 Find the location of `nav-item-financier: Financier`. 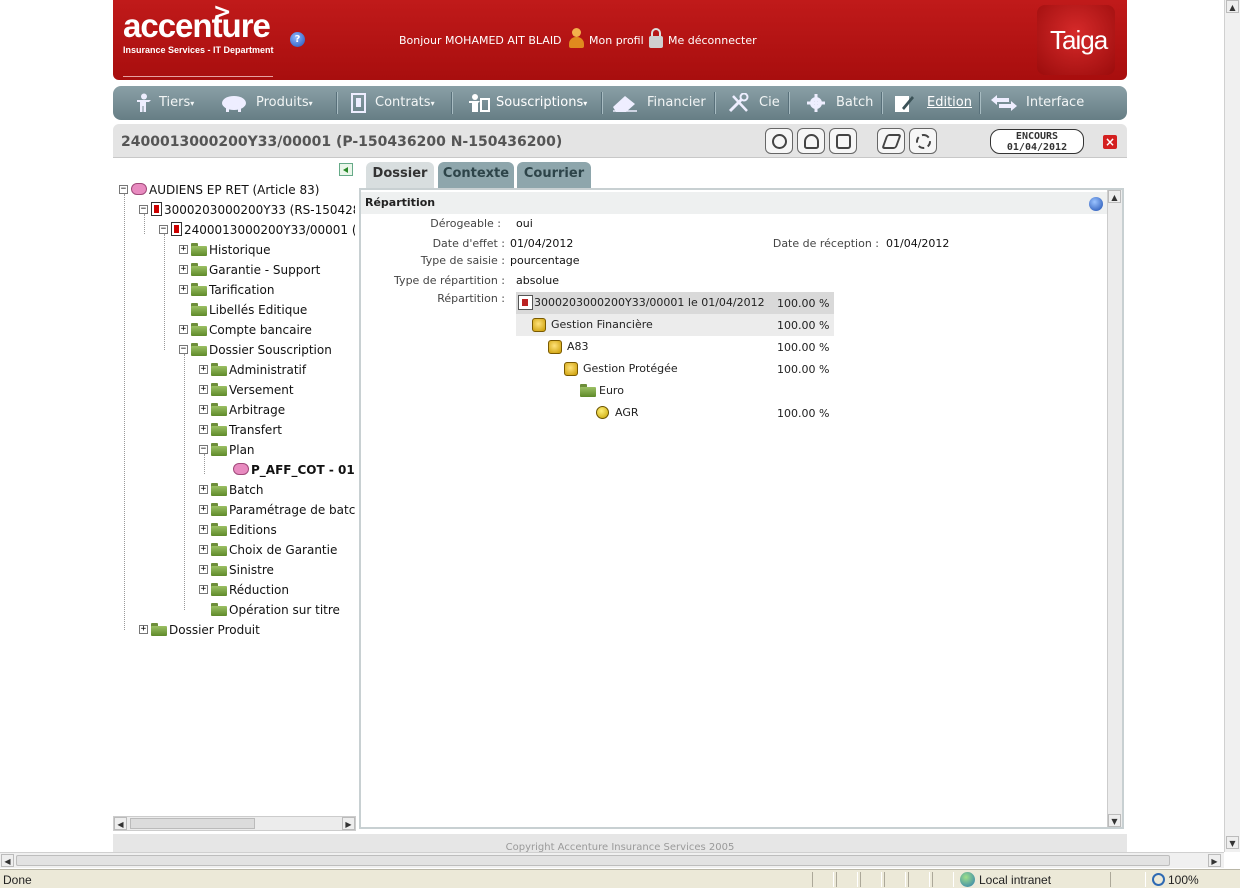

nav-item-financier: Financier is located at coordinates (660, 103).